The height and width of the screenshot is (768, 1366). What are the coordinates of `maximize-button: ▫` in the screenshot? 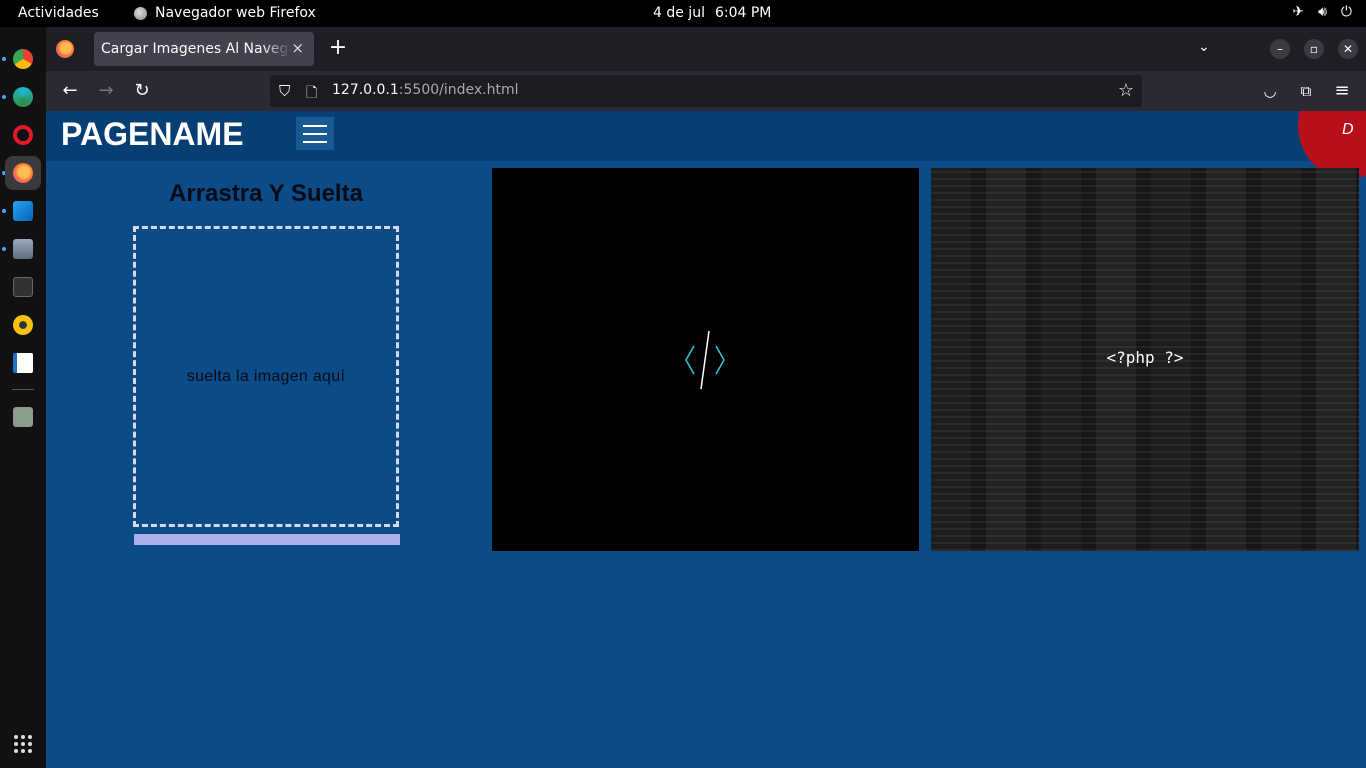 It's located at (1314, 49).